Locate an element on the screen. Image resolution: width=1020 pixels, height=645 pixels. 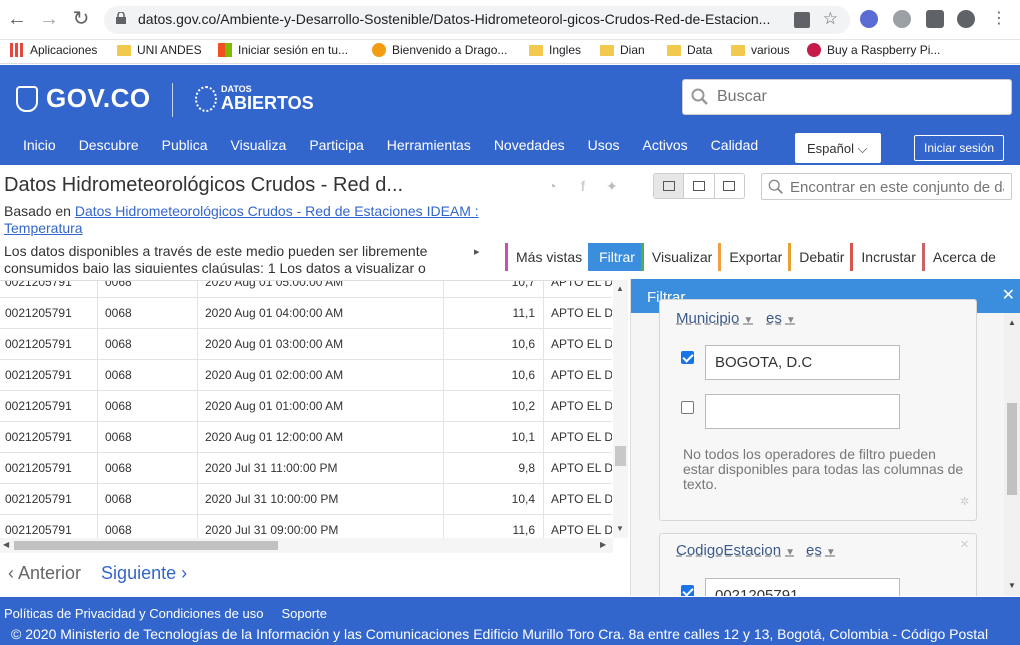
nav-herramientas: Herramientas is located at coordinates (429, 147).